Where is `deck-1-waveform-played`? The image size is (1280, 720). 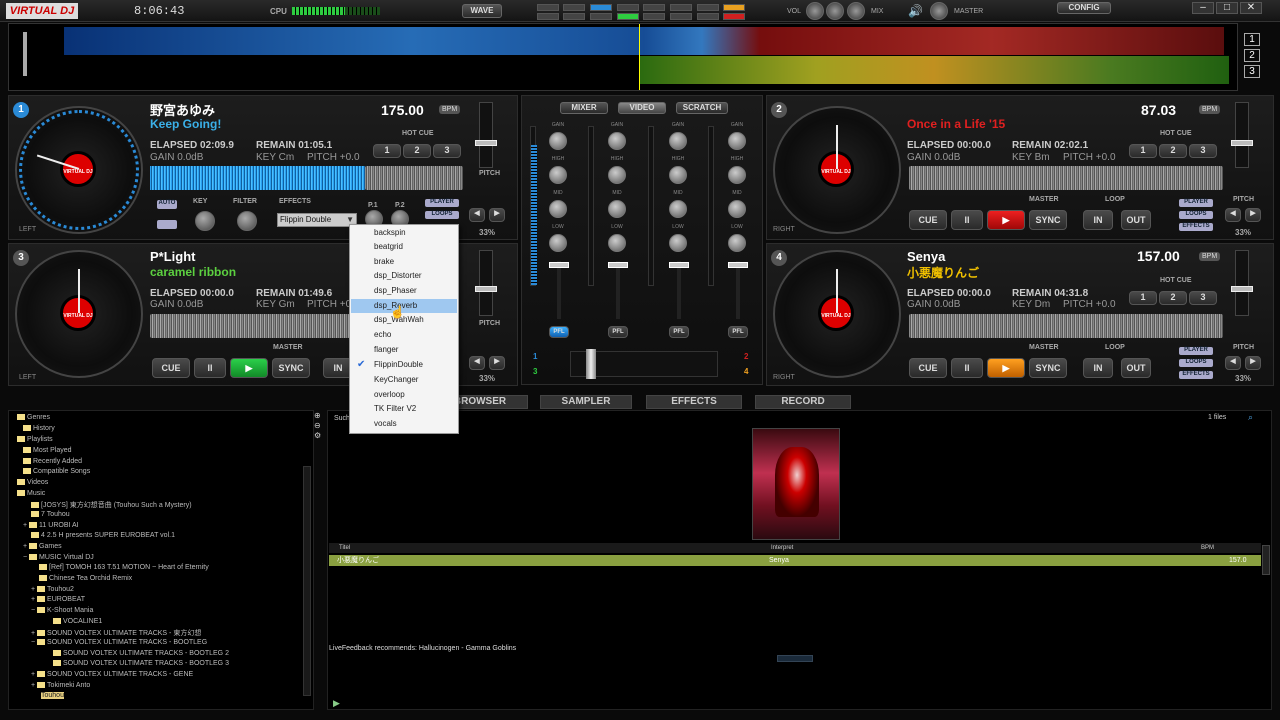 deck-1-waveform-played is located at coordinates (257, 178).